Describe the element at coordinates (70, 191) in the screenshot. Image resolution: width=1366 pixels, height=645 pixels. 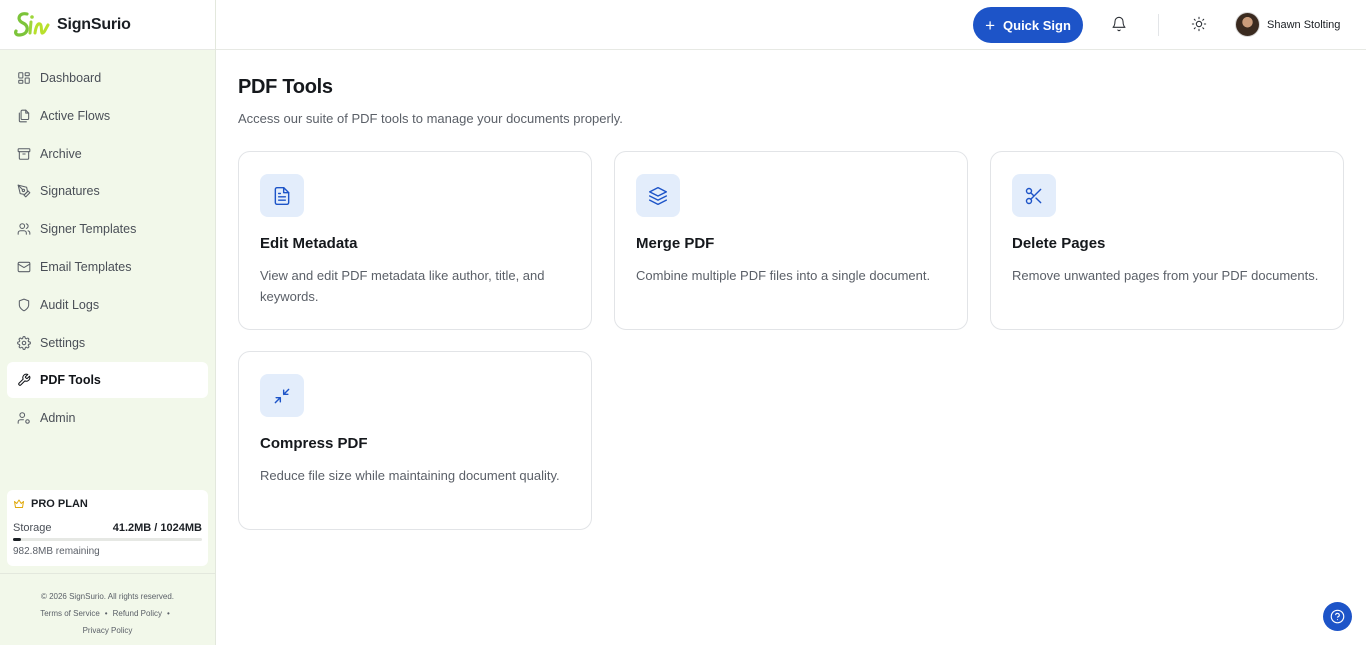
I see `sidebar-item-label: Signatures` at that location.